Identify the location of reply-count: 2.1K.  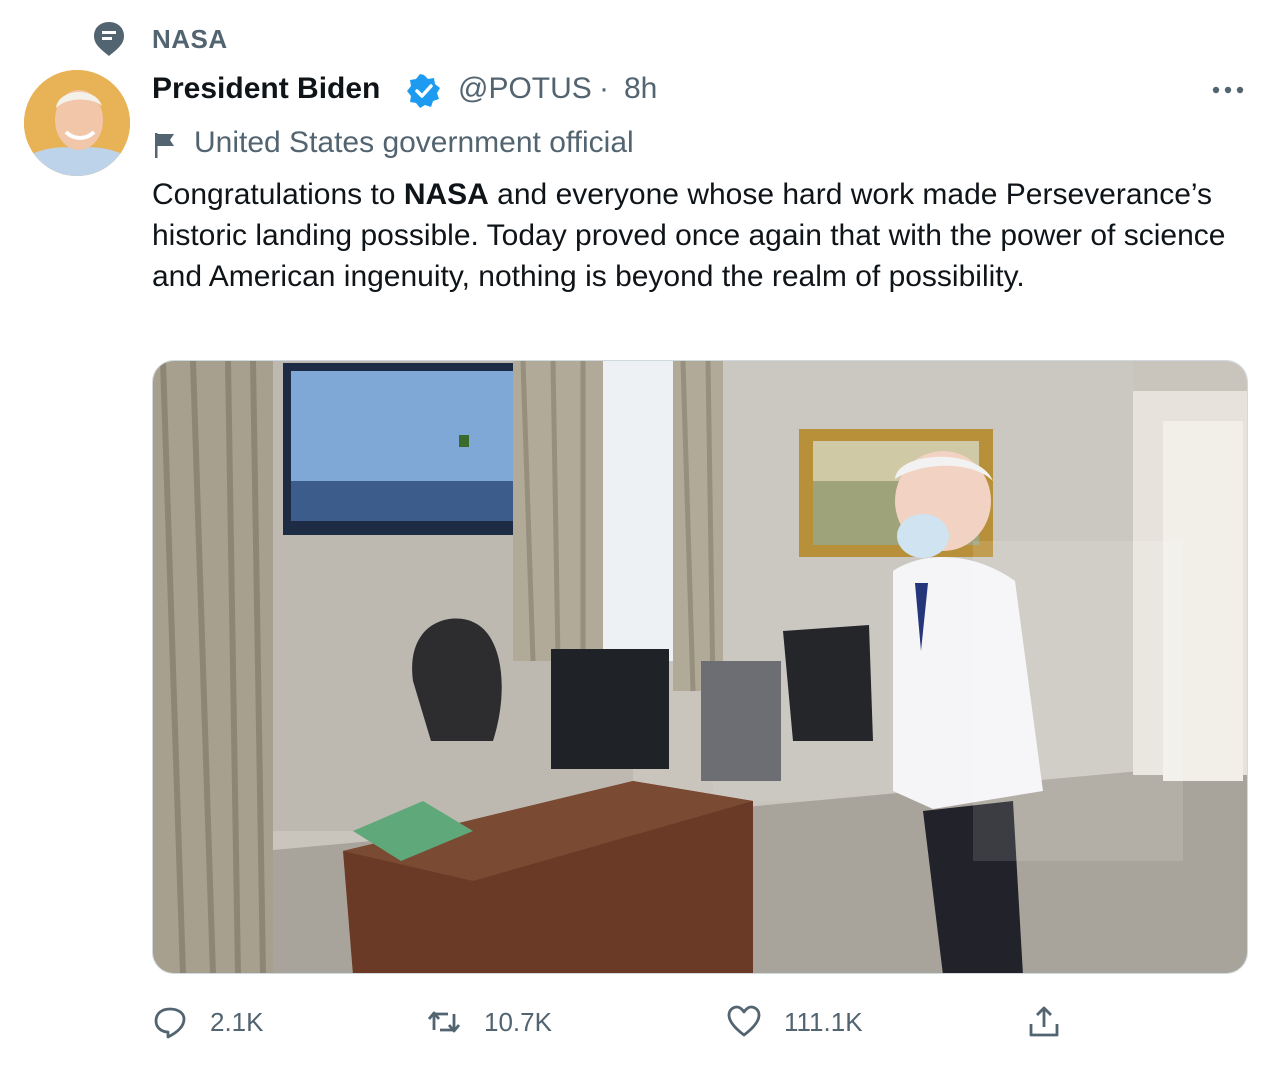
(237, 1021).